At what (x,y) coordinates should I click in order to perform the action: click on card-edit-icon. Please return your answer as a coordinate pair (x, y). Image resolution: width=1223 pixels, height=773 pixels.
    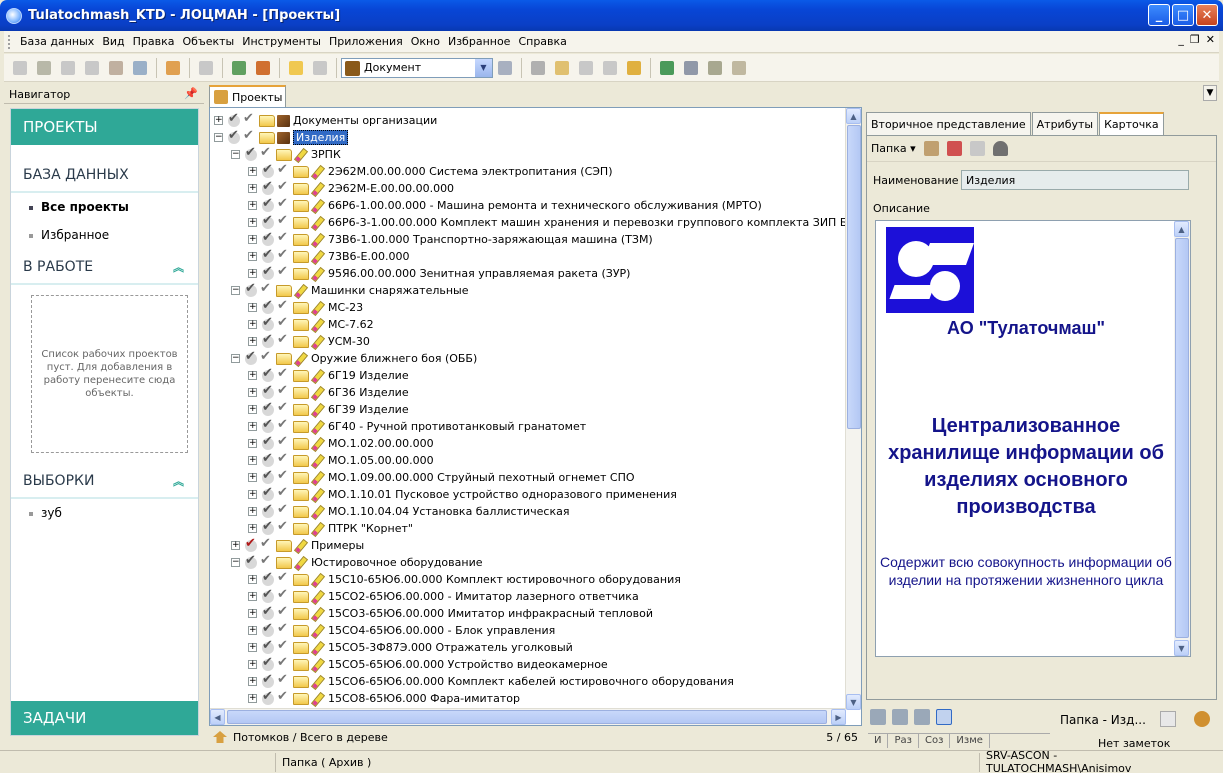
    Looking at the image, I should click on (954, 148).